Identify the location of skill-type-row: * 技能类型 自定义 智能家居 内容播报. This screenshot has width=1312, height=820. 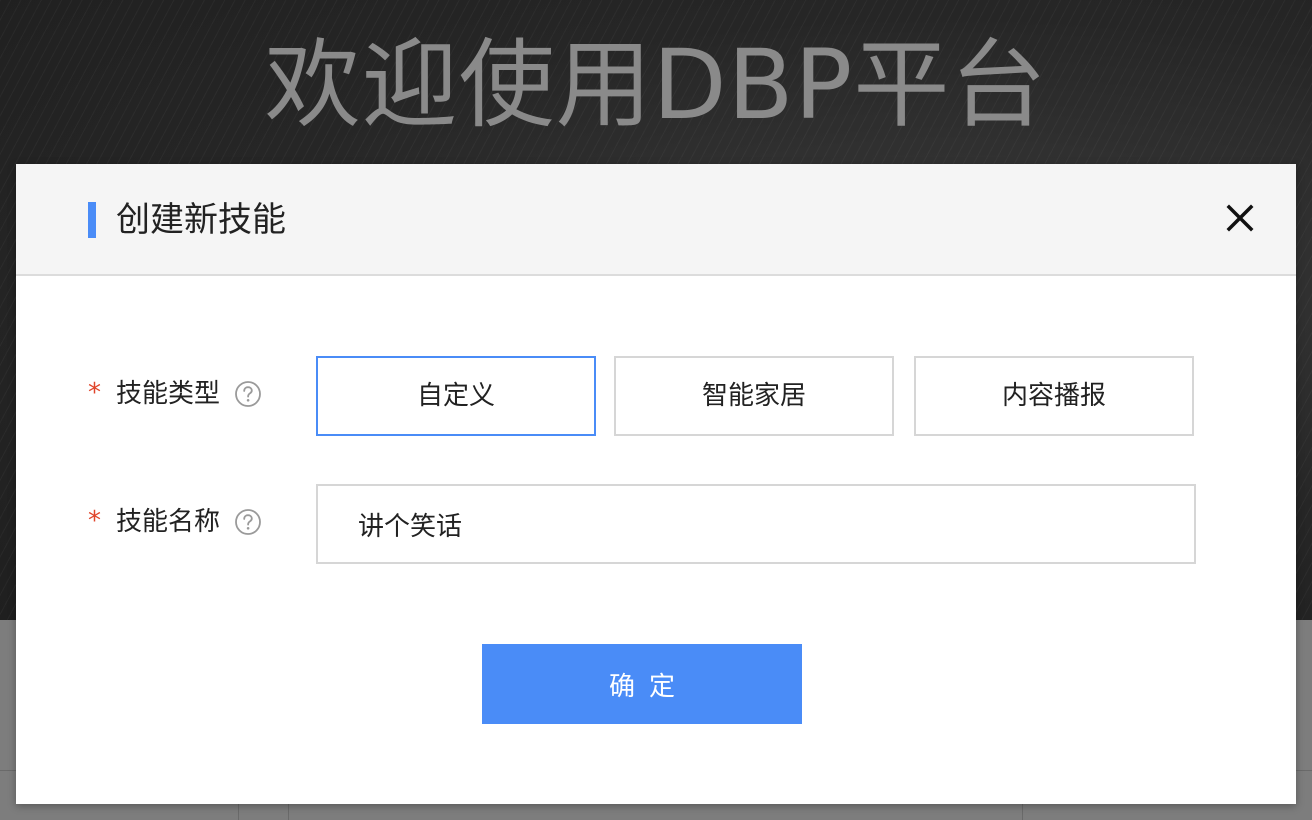
(656, 396).